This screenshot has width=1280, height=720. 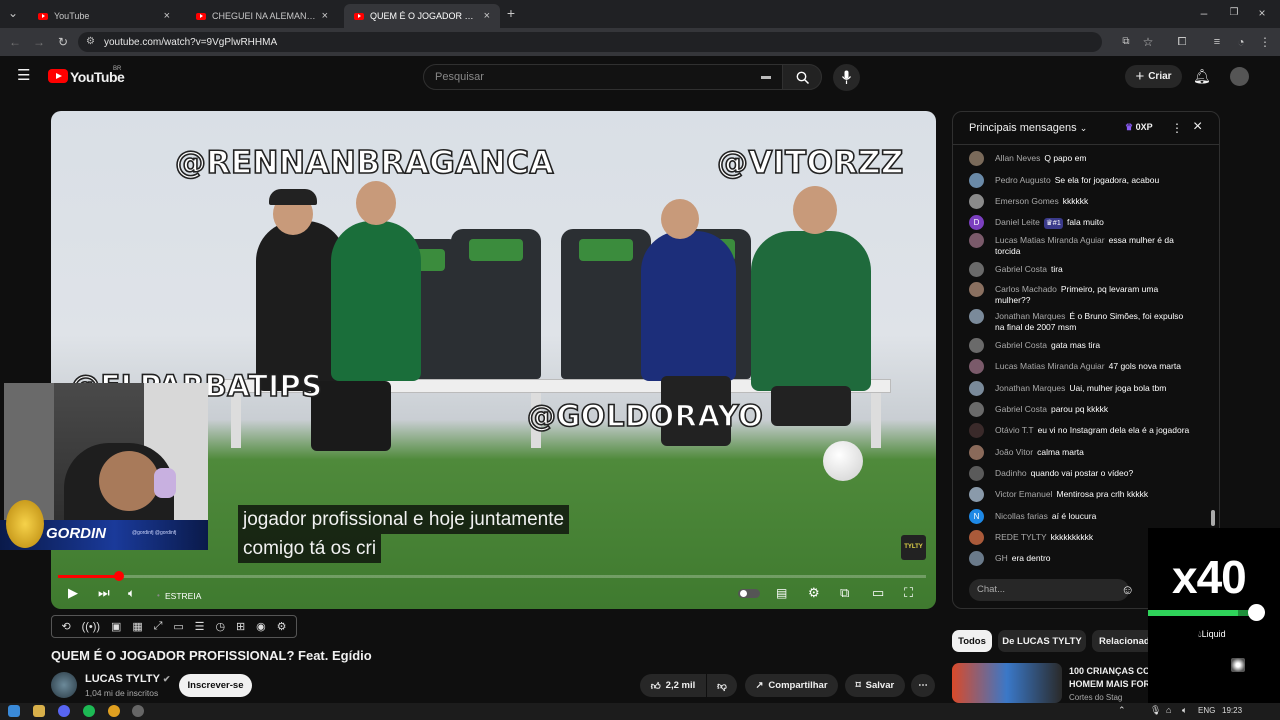 What do you see at coordinates (138, 711) in the screenshot?
I see `obs-icon` at bounding box center [138, 711].